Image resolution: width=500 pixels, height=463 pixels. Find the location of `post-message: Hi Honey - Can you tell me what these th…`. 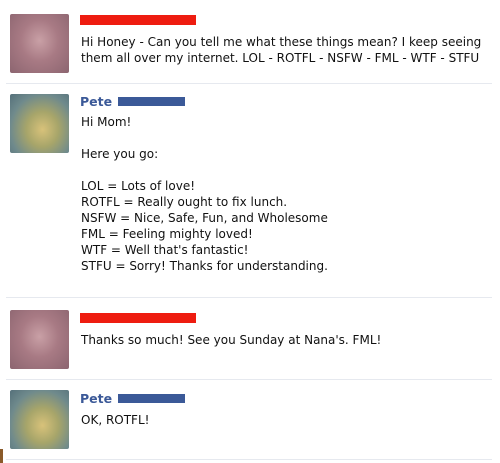

post-message: Hi Honey - Can you tell me what these th… is located at coordinates (283, 50).